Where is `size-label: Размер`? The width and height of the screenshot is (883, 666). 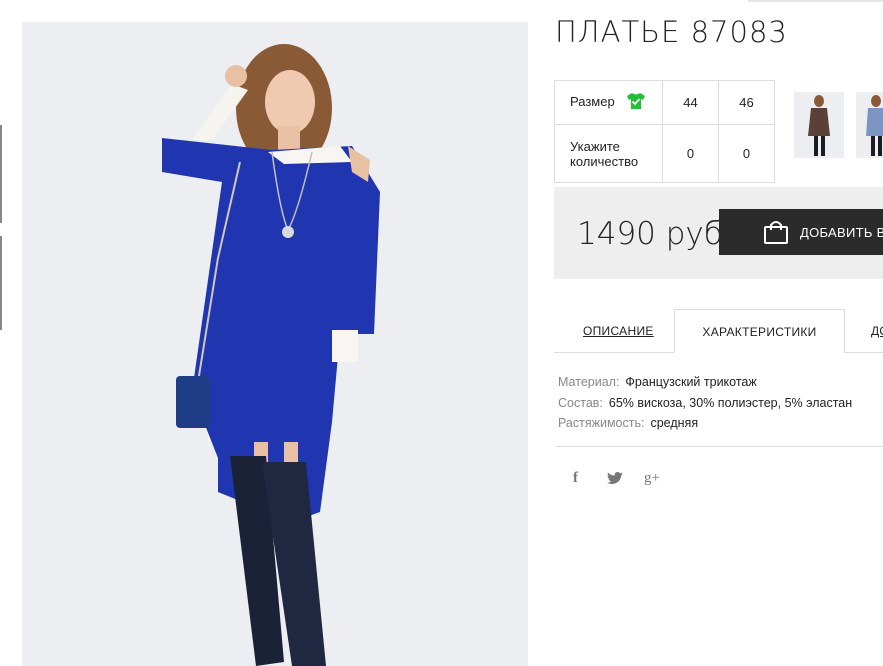
size-label: Размер is located at coordinates (592, 101).